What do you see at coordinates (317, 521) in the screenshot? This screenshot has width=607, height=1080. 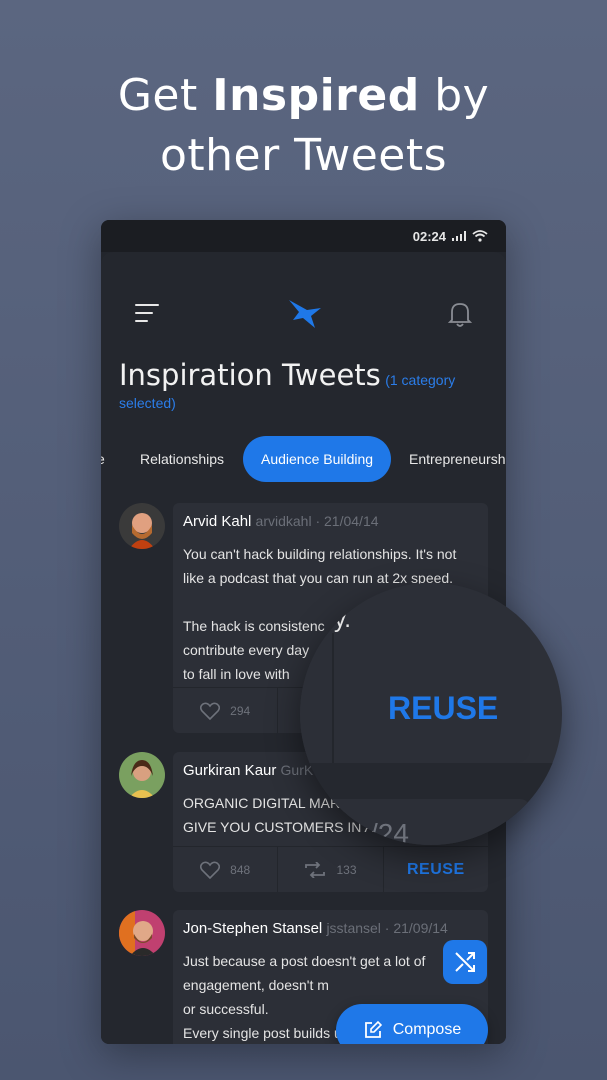 I see `author-handle: arvidkahl · 21/04/14` at bounding box center [317, 521].